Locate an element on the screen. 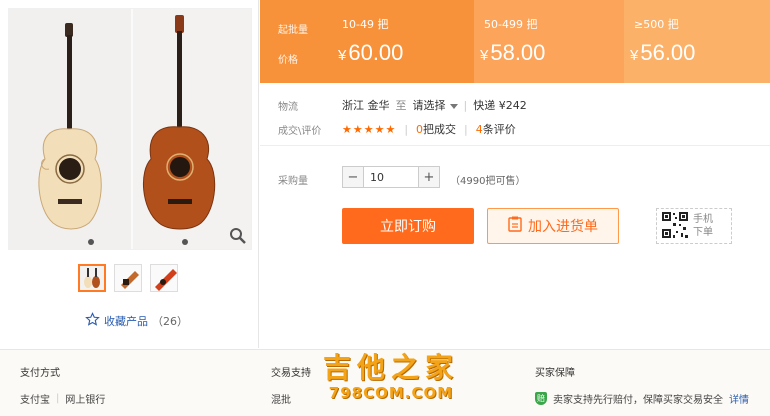 The width and height of the screenshot is (770, 416). star-outline-icon is located at coordinates (92, 321).